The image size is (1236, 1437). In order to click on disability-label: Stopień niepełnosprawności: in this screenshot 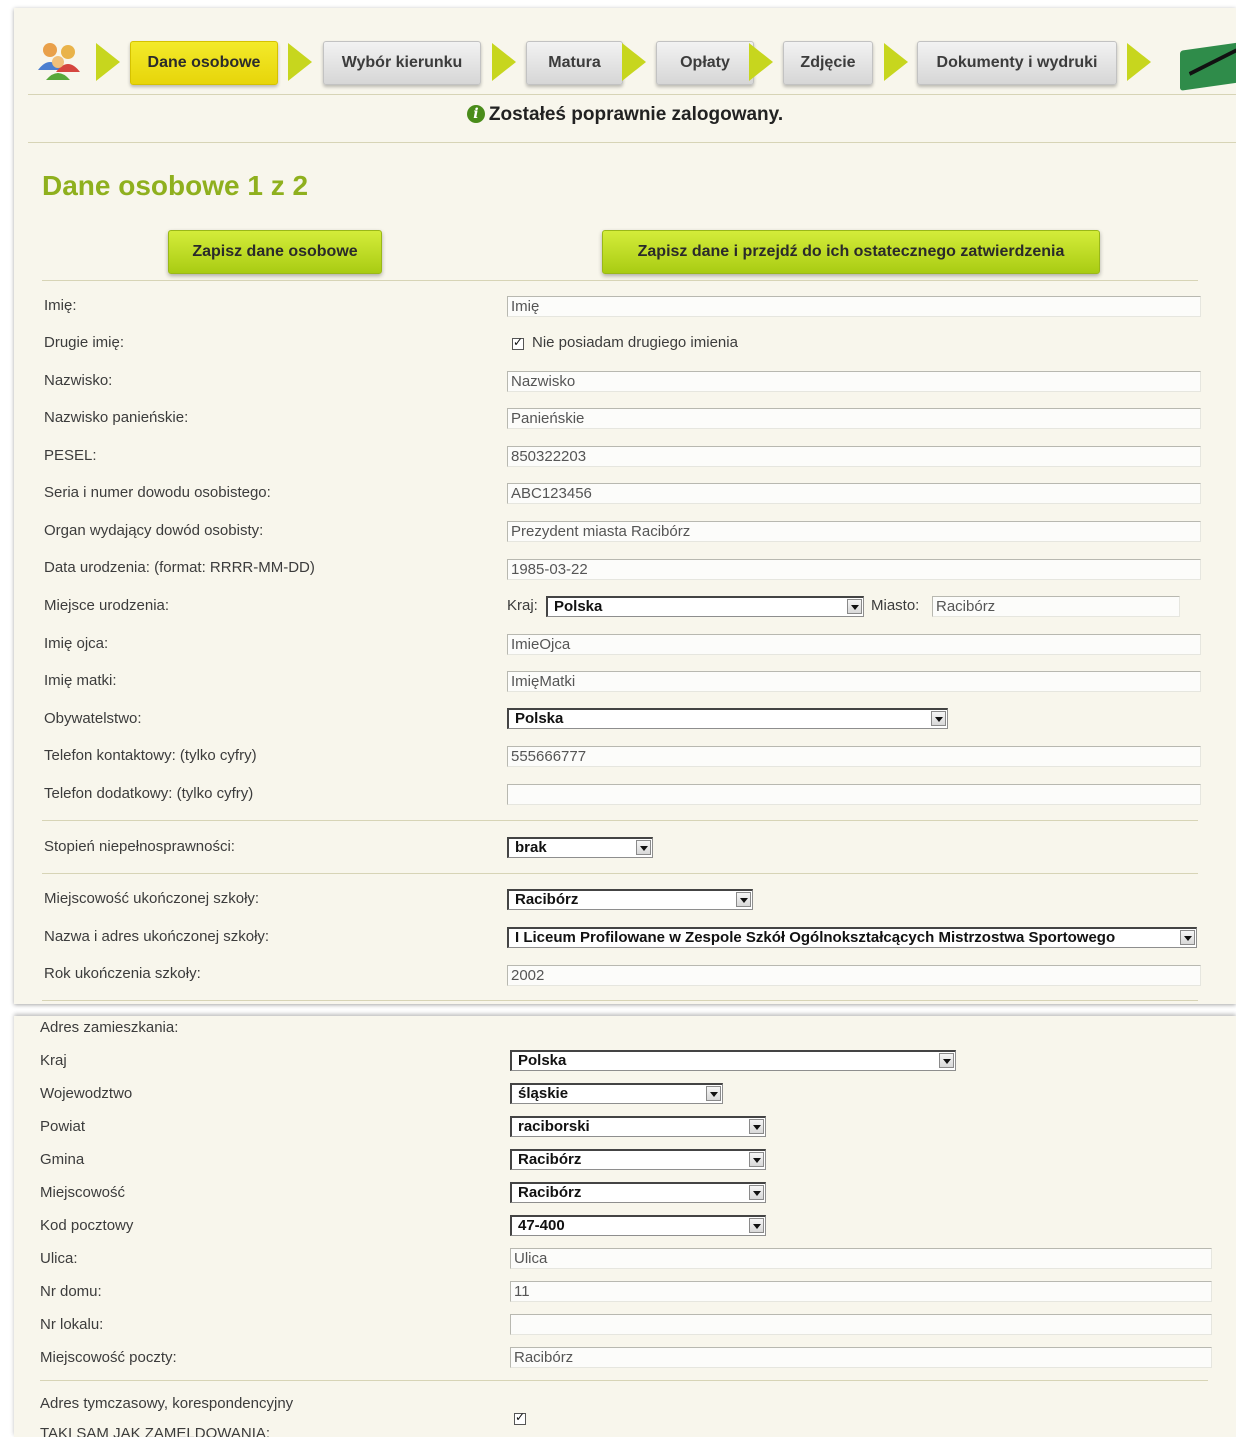, I will do `click(139, 846)`.